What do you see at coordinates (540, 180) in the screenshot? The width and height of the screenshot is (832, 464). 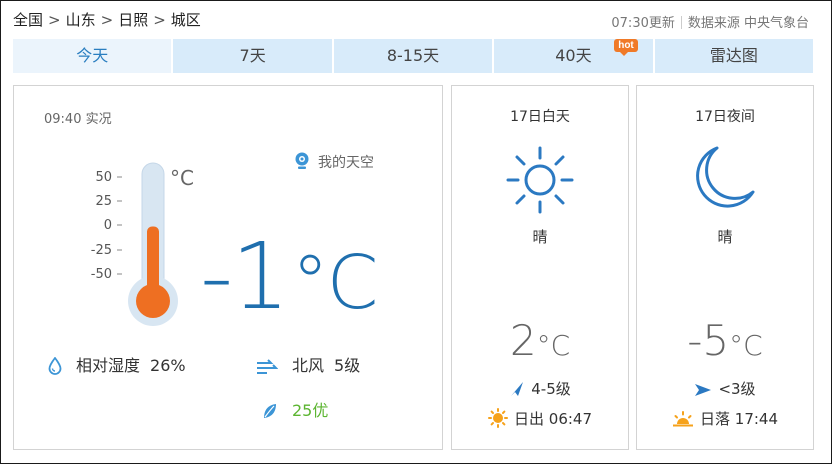 I see `sun-icon` at bounding box center [540, 180].